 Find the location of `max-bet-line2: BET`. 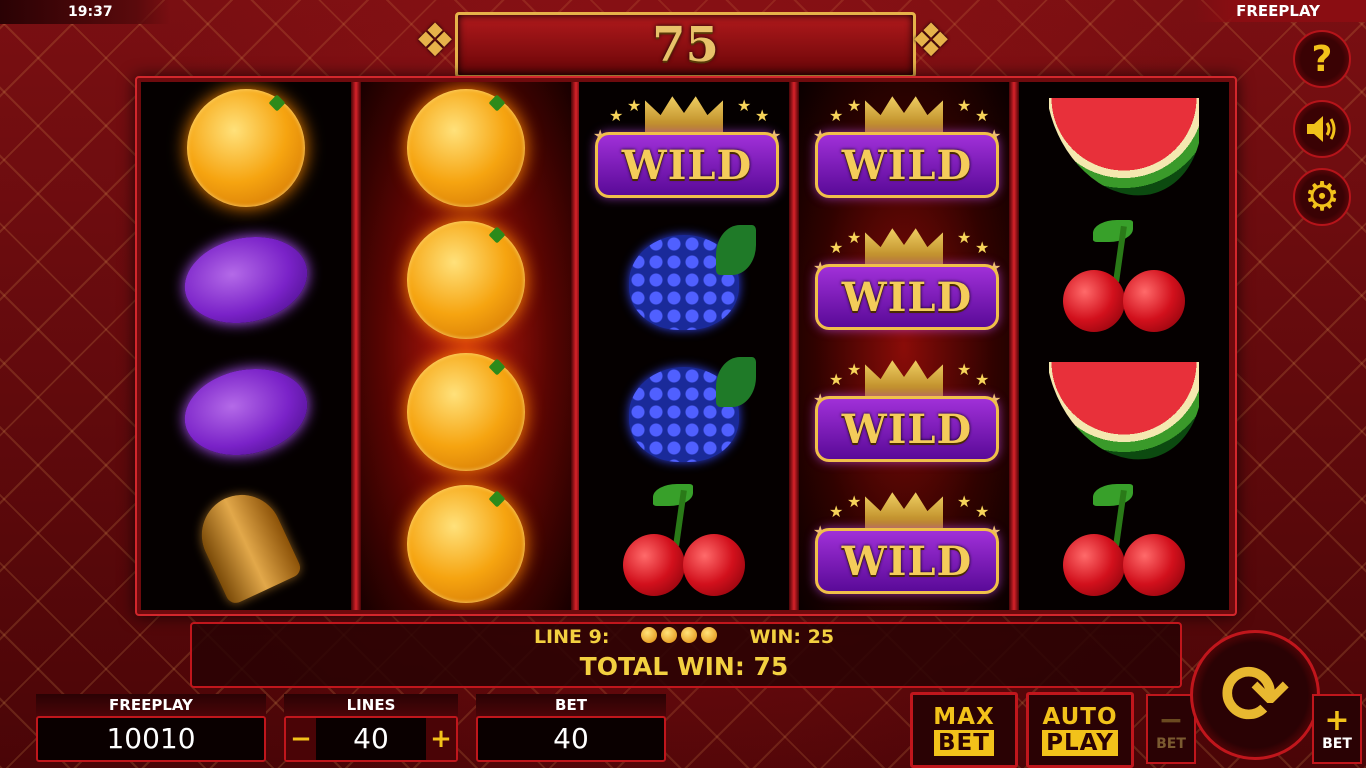

max-bet-line2: BET is located at coordinates (964, 743).